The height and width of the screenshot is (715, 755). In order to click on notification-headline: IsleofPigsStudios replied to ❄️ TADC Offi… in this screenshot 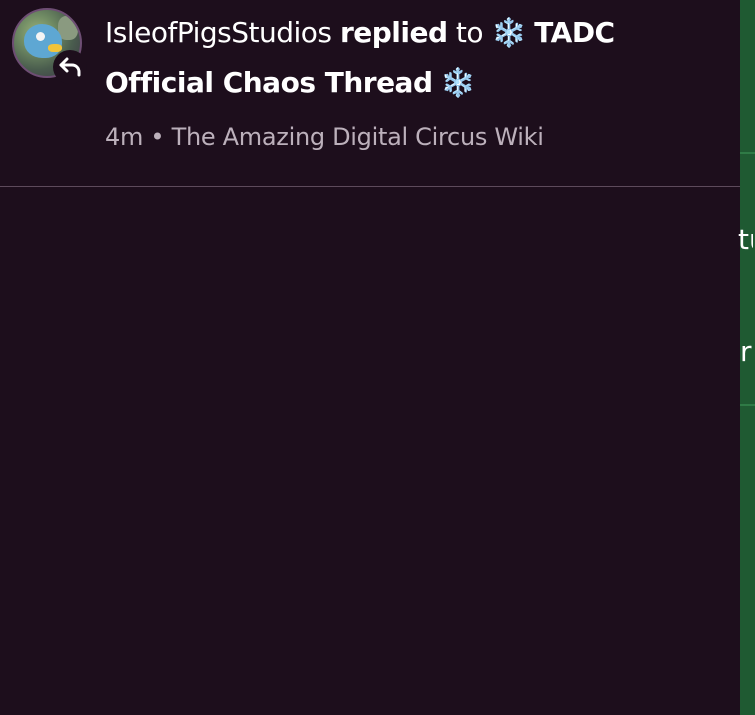, I will do `click(400, 58)`.